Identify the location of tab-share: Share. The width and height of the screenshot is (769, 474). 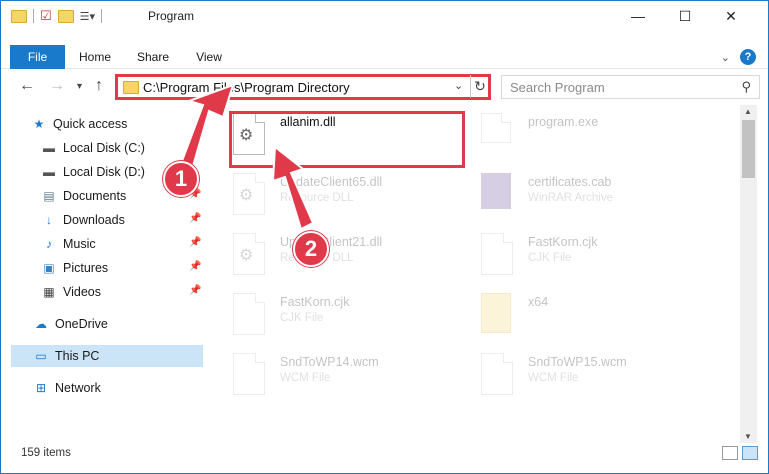
(153, 57).